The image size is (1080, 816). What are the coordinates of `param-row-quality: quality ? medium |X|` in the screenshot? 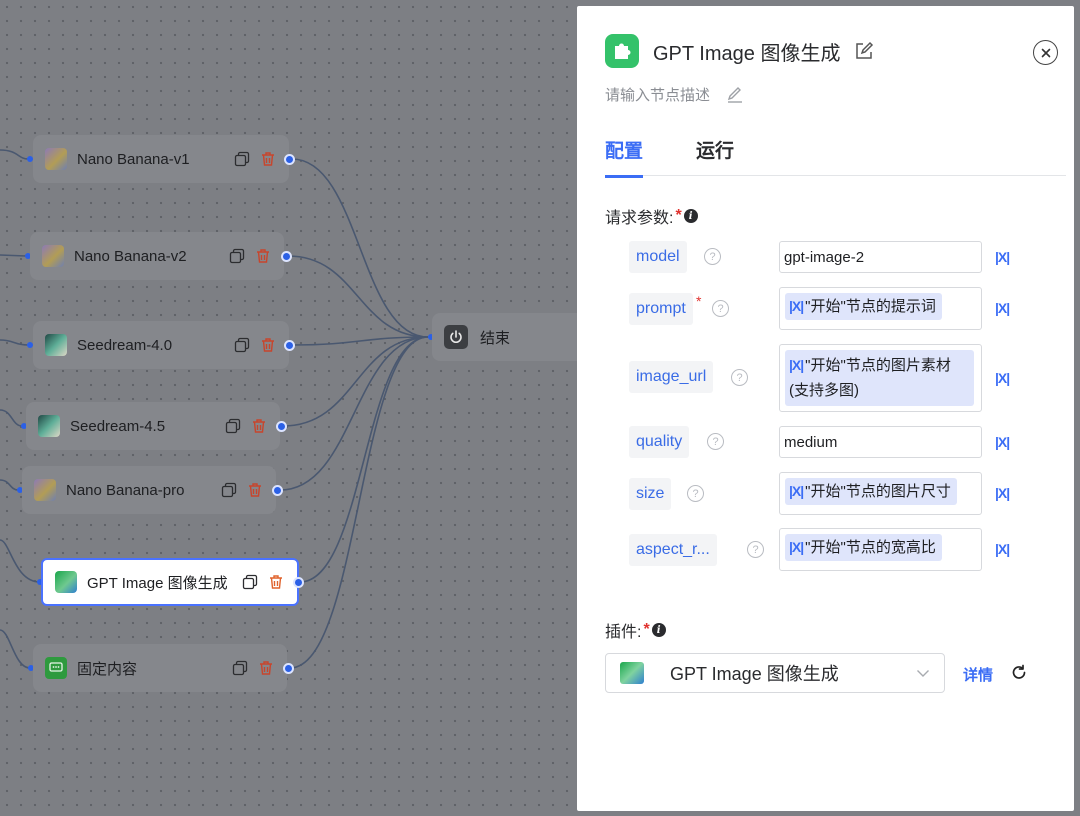 It's located at (849, 442).